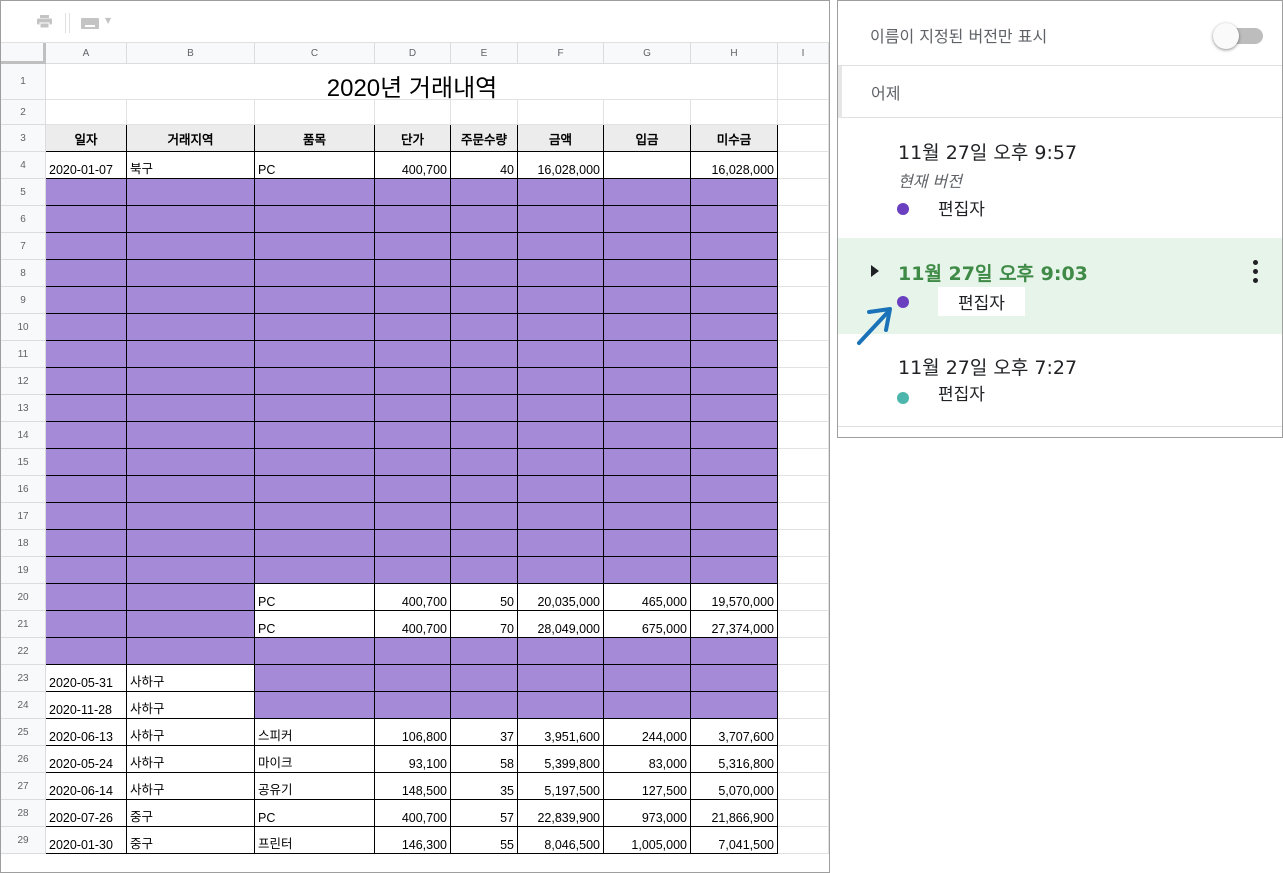  I want to click on cell-e17, so click(484, 516).